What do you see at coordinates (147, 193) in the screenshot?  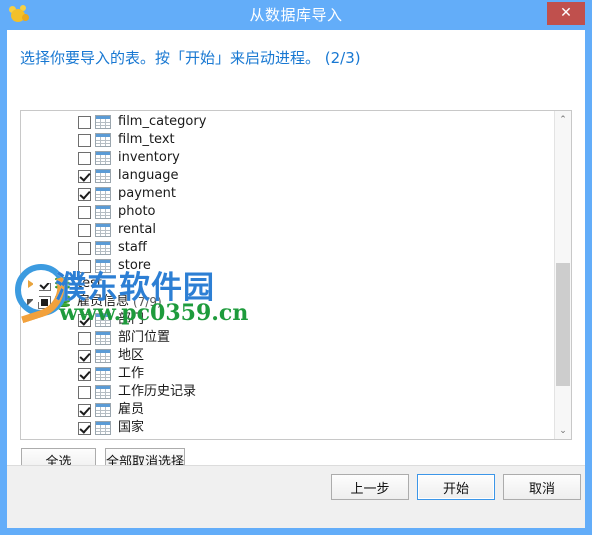 I see `table-list-item-label: payment` at bounding box center [147, 193].